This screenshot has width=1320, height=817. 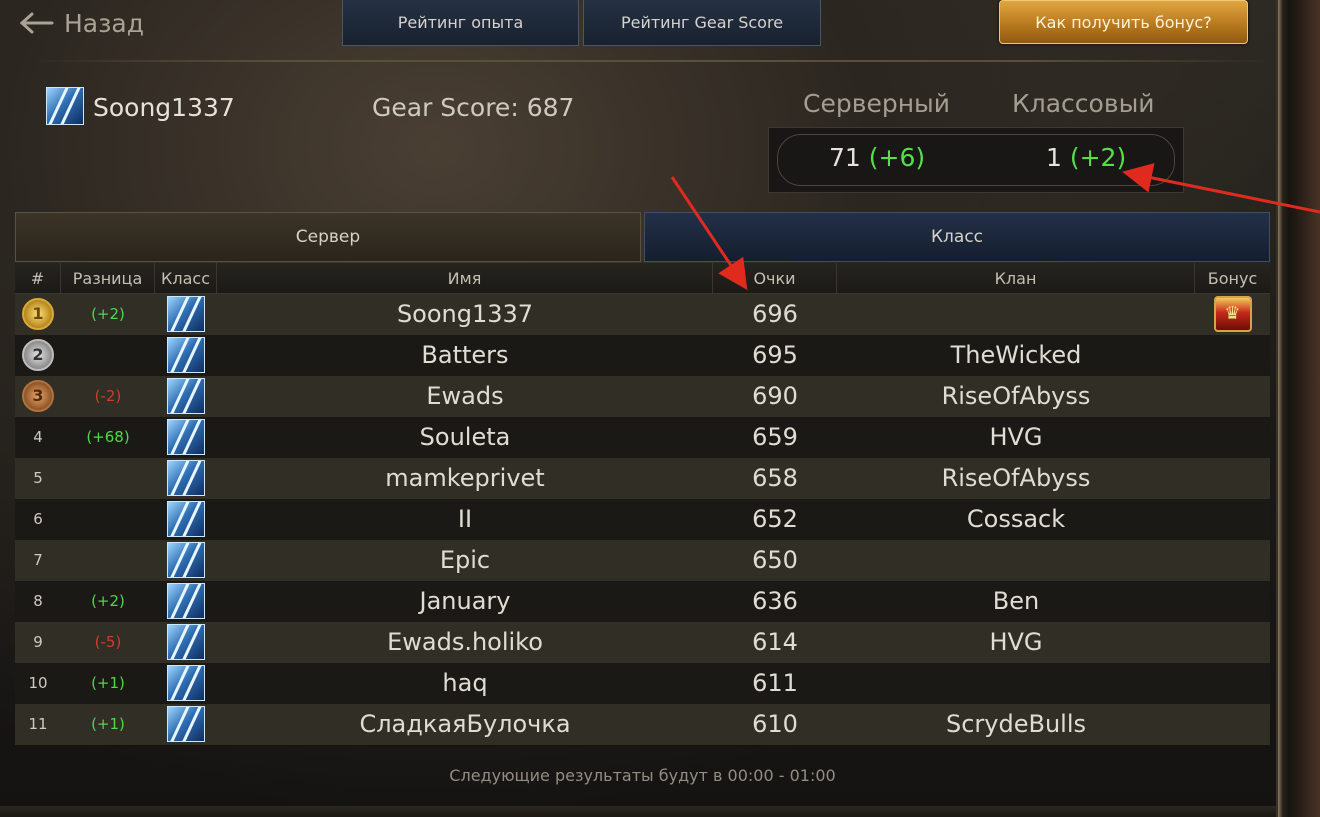 I want to click on points-cell: 696, so click(x=775, y=314).